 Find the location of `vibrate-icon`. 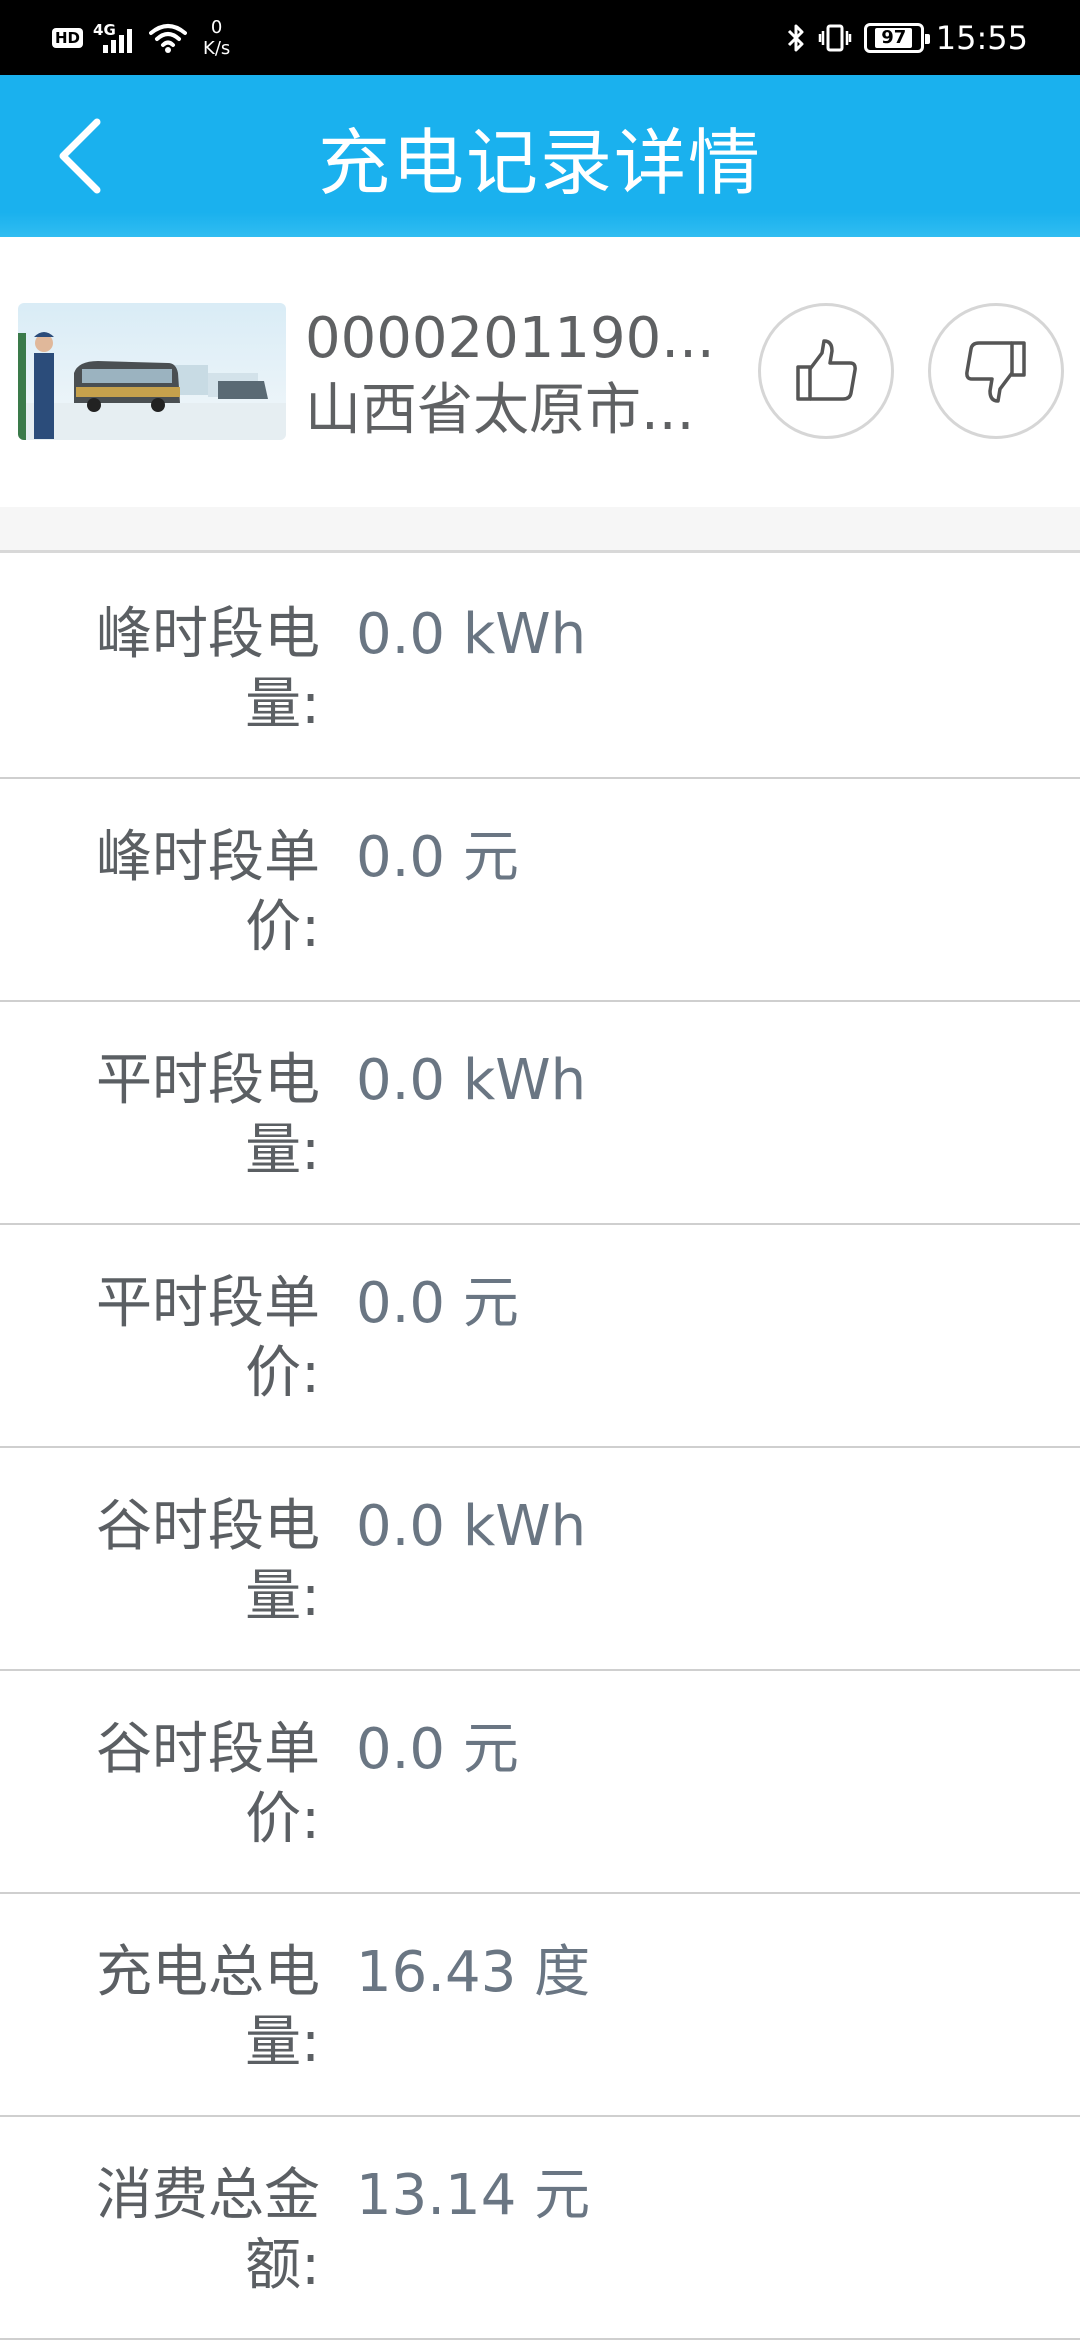

vibrate-icon is located at coordinates (835, 38).